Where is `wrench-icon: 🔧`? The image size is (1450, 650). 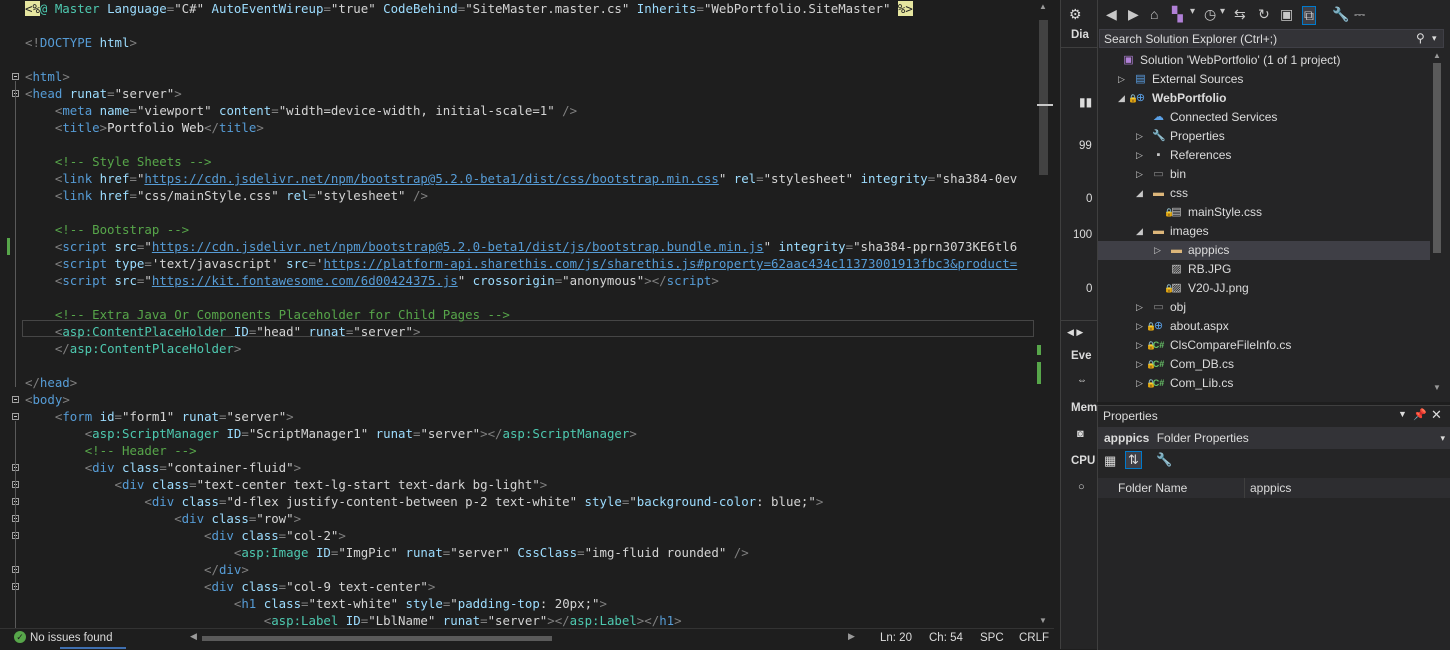 wrench-icon: 🔧 is located at coordinates (1340, 14).